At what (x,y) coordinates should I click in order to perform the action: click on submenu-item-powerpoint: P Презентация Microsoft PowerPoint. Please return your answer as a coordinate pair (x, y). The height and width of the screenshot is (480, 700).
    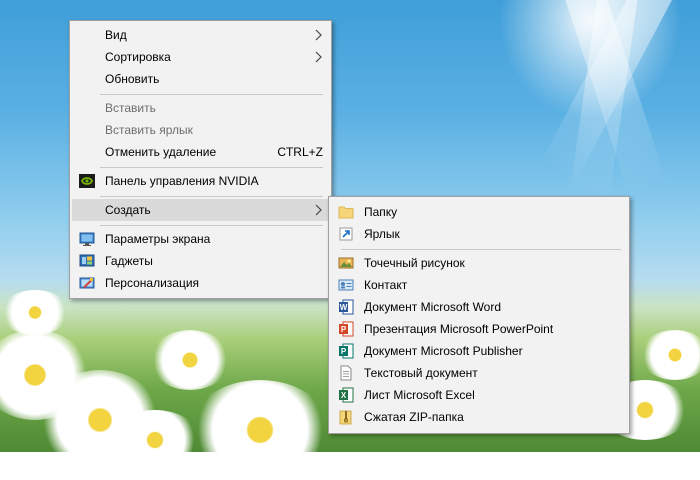
    Looking at the image, I should click on (479, 329).